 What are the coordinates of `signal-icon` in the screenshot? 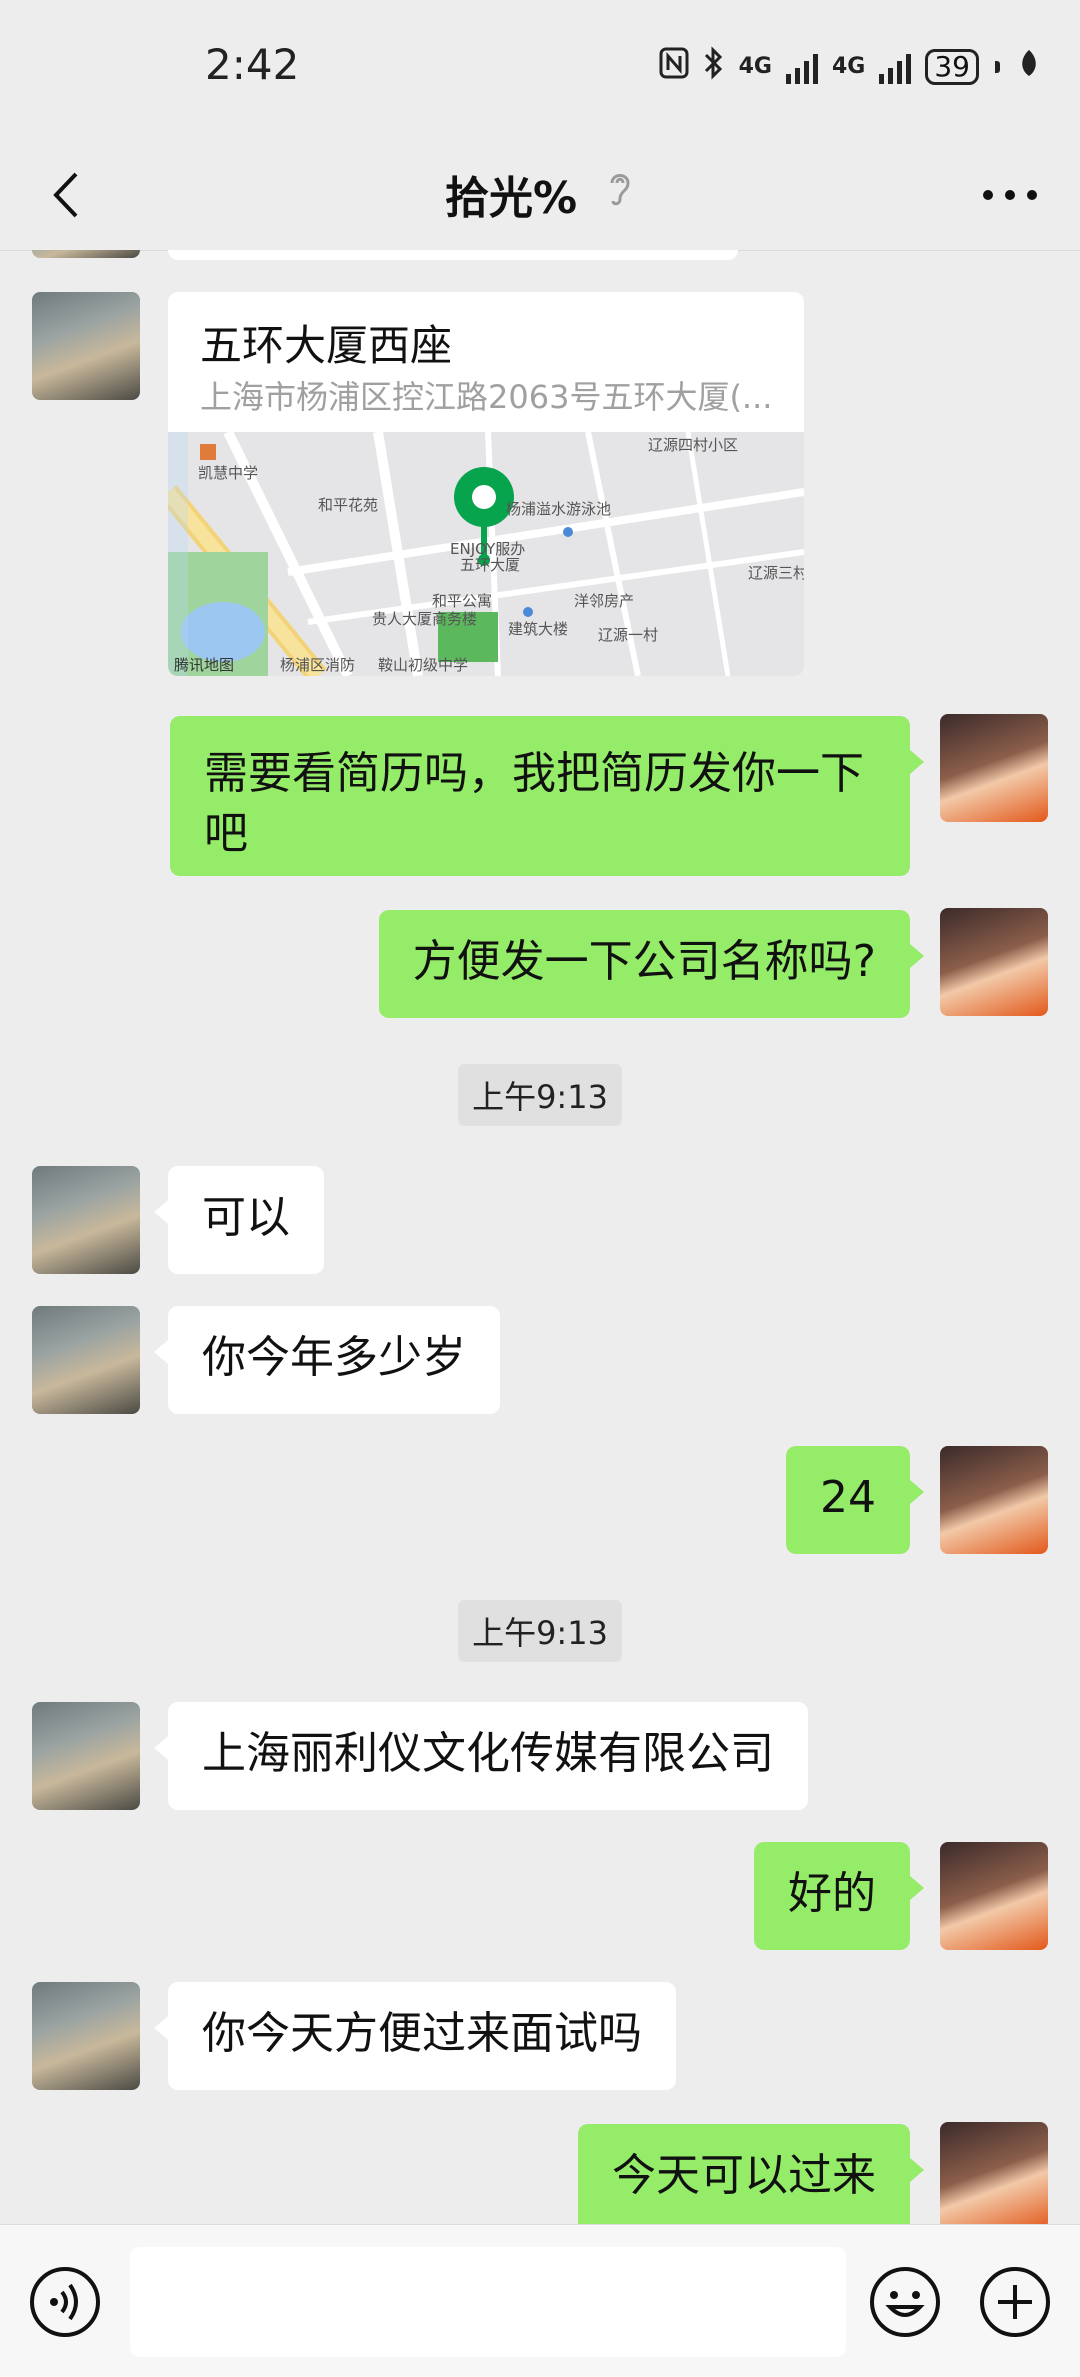 It's located at (801, 67).